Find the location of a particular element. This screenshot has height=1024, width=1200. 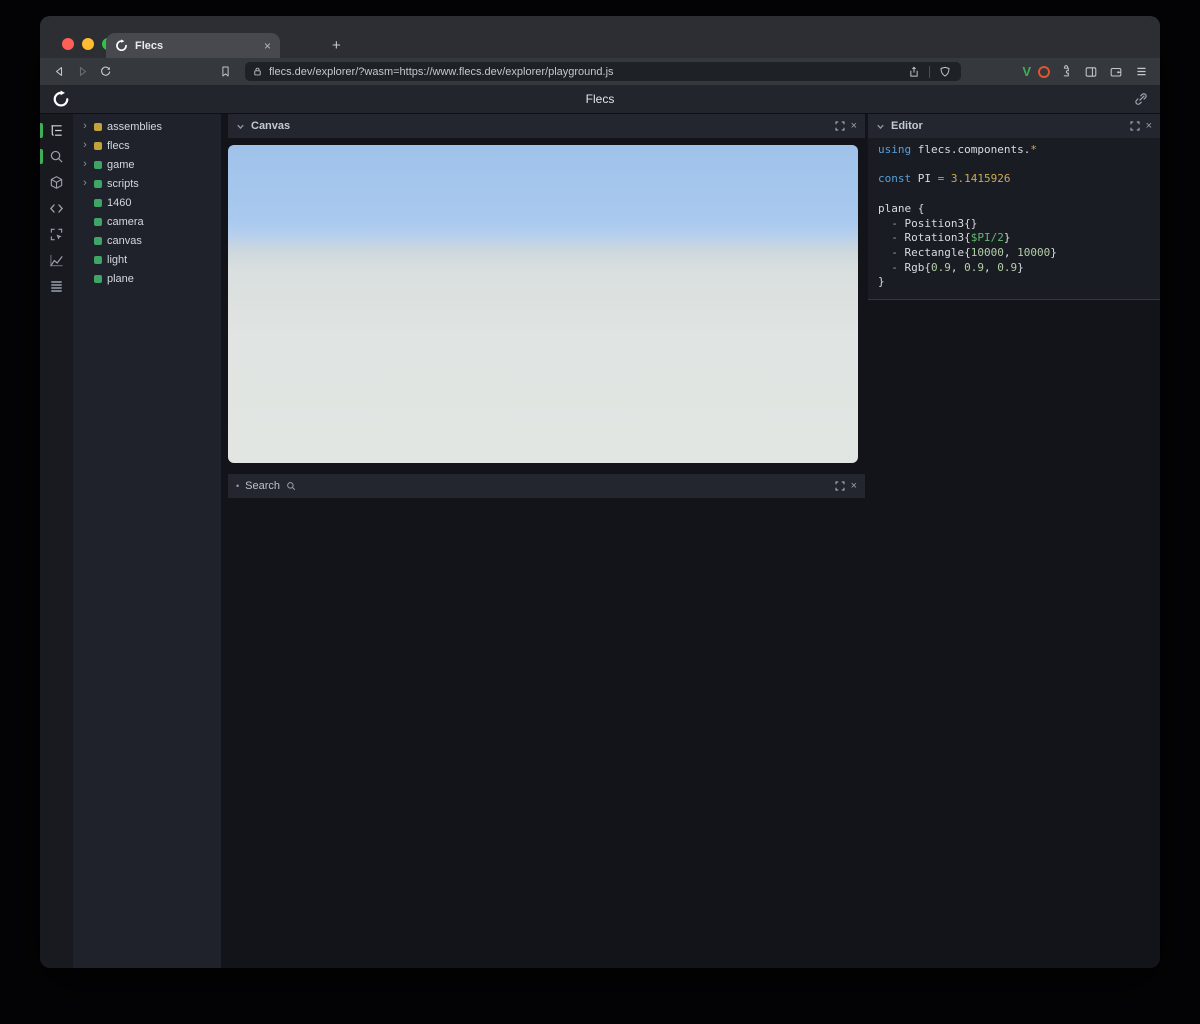

new-tab-button: + is located at coordinates (336, 45).